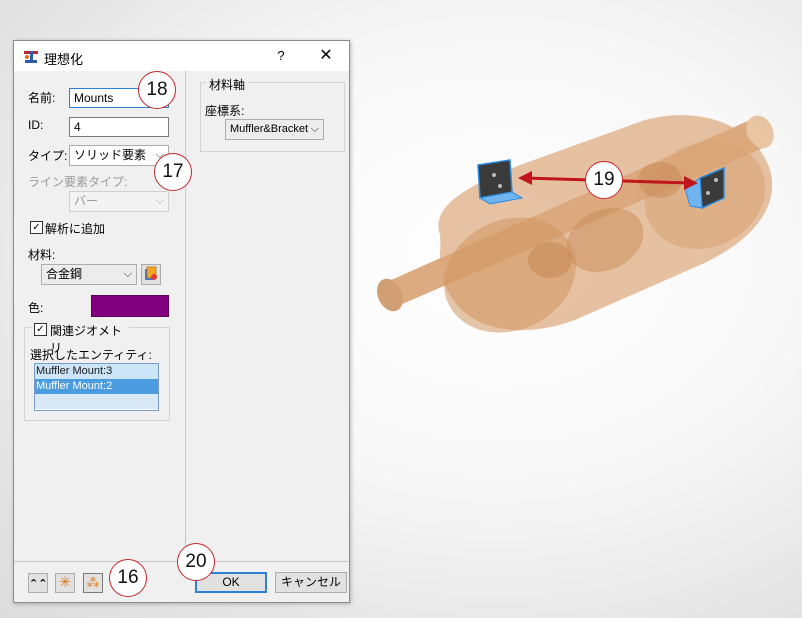 This screenshot has width=802, height=618. What do you see at coordinates (64, 274) in the screenshot?
I see `material-select-value: 合金鋼` at bounding box center [64, 274].